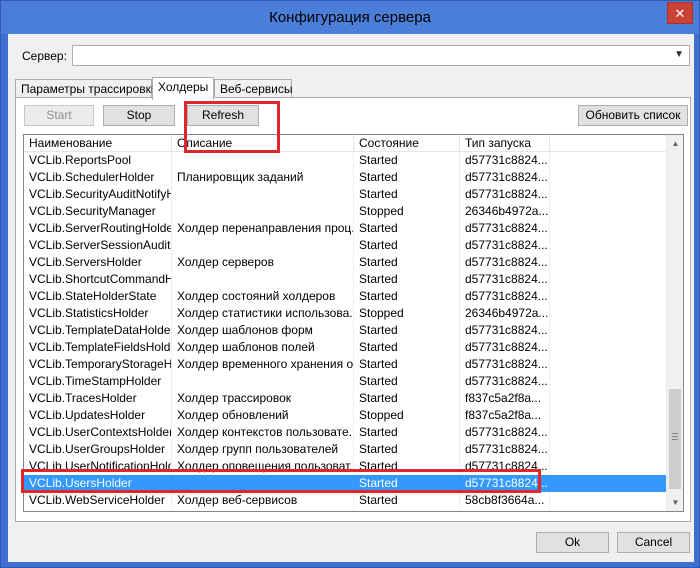  I want to click on cell-name: VCLib.StateHolderState, so click(98, 296).